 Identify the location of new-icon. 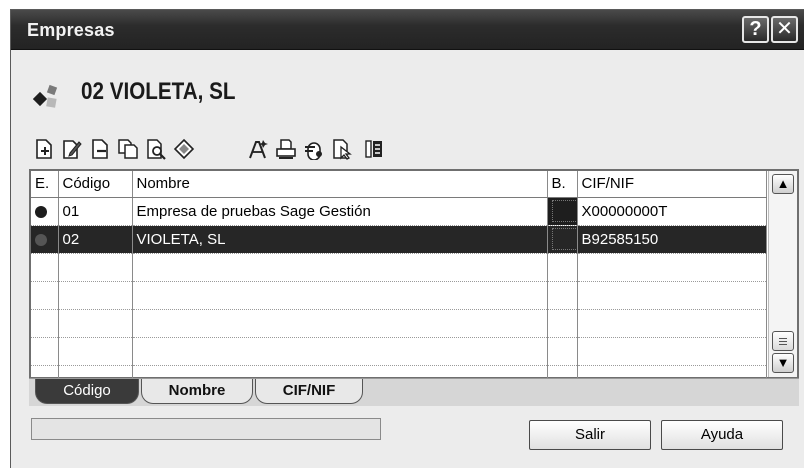
(44, 149).